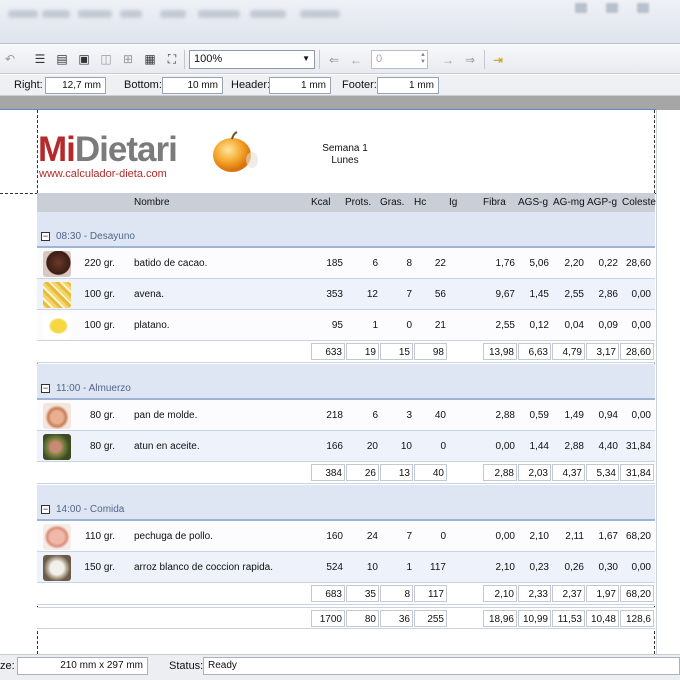  Describe the element at coordinates (359, 85) in the screenshot. I see `footer-margin-label: Footer:` at that location.